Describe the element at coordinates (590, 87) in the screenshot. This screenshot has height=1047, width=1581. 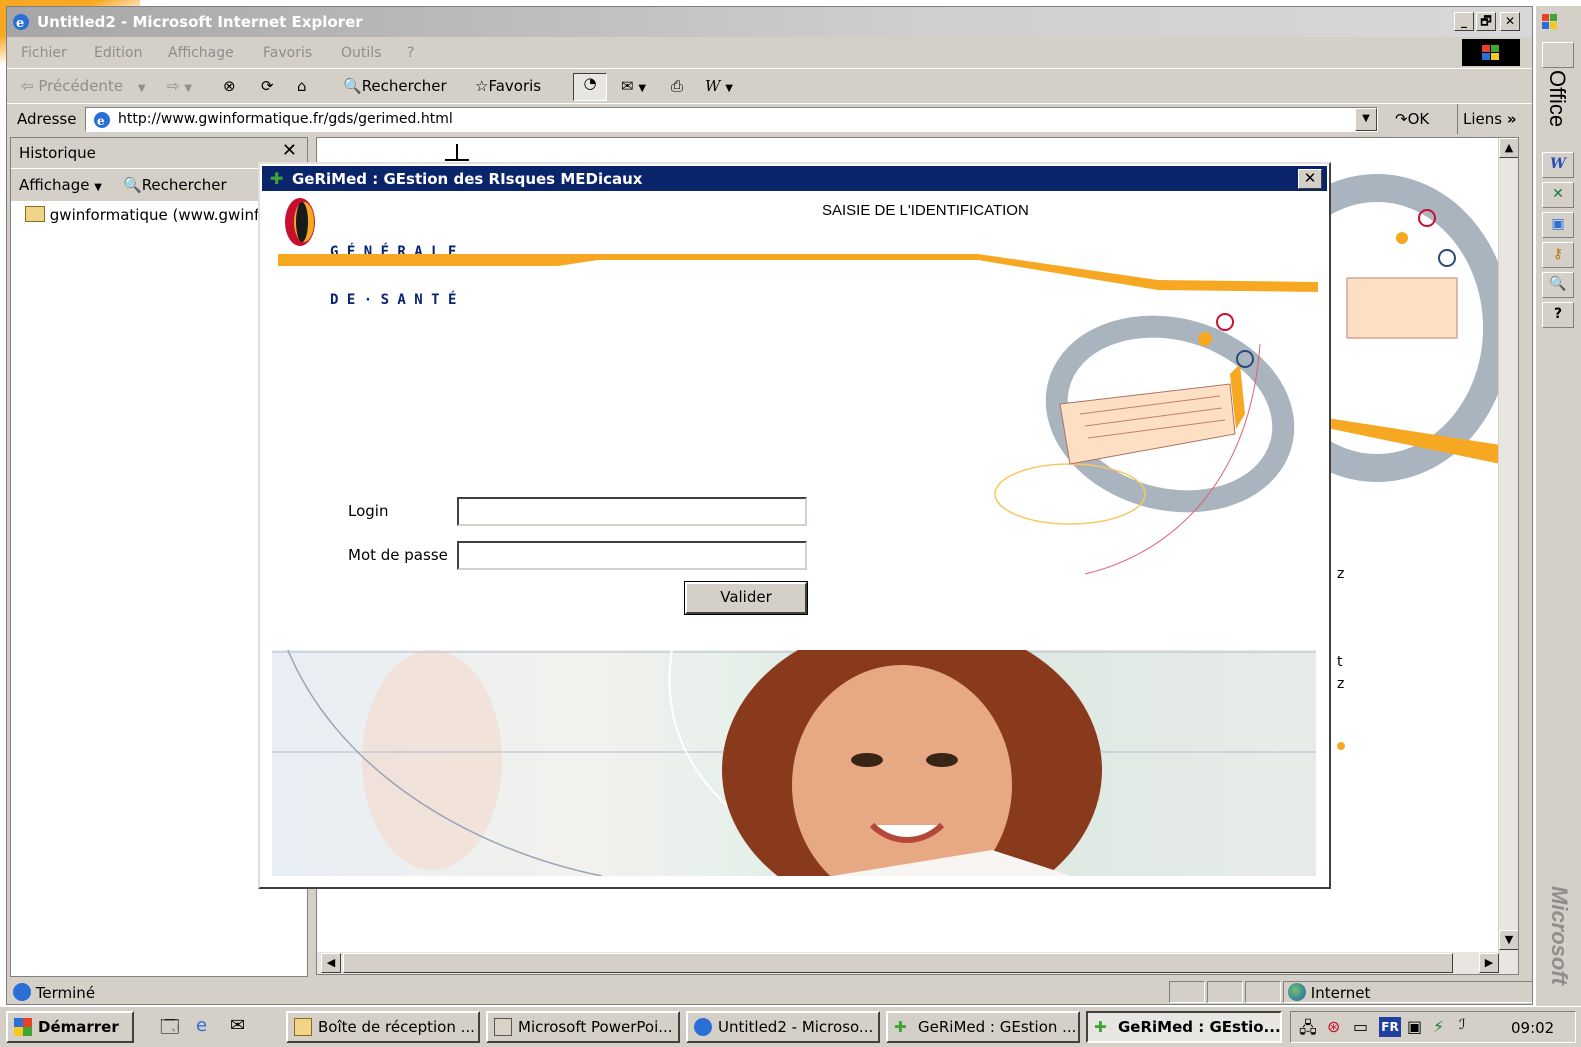
I see `history-button: ◔` at that location.